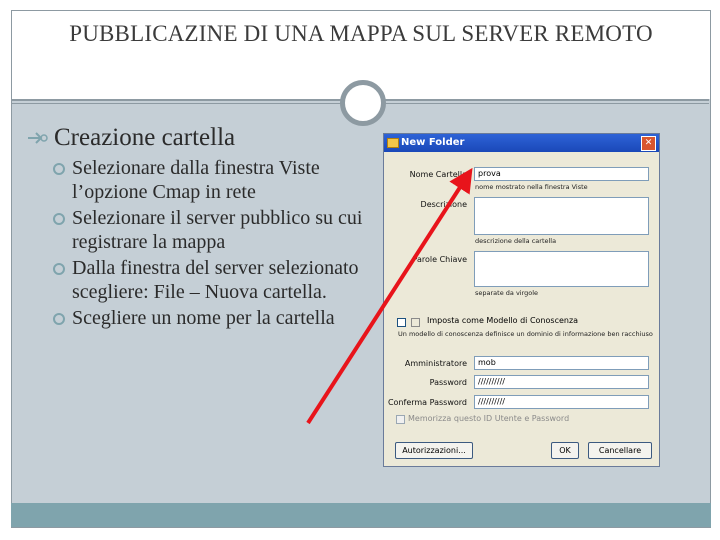  I want to click on heading-bullet: Creazione cartella, so click(201, 138).